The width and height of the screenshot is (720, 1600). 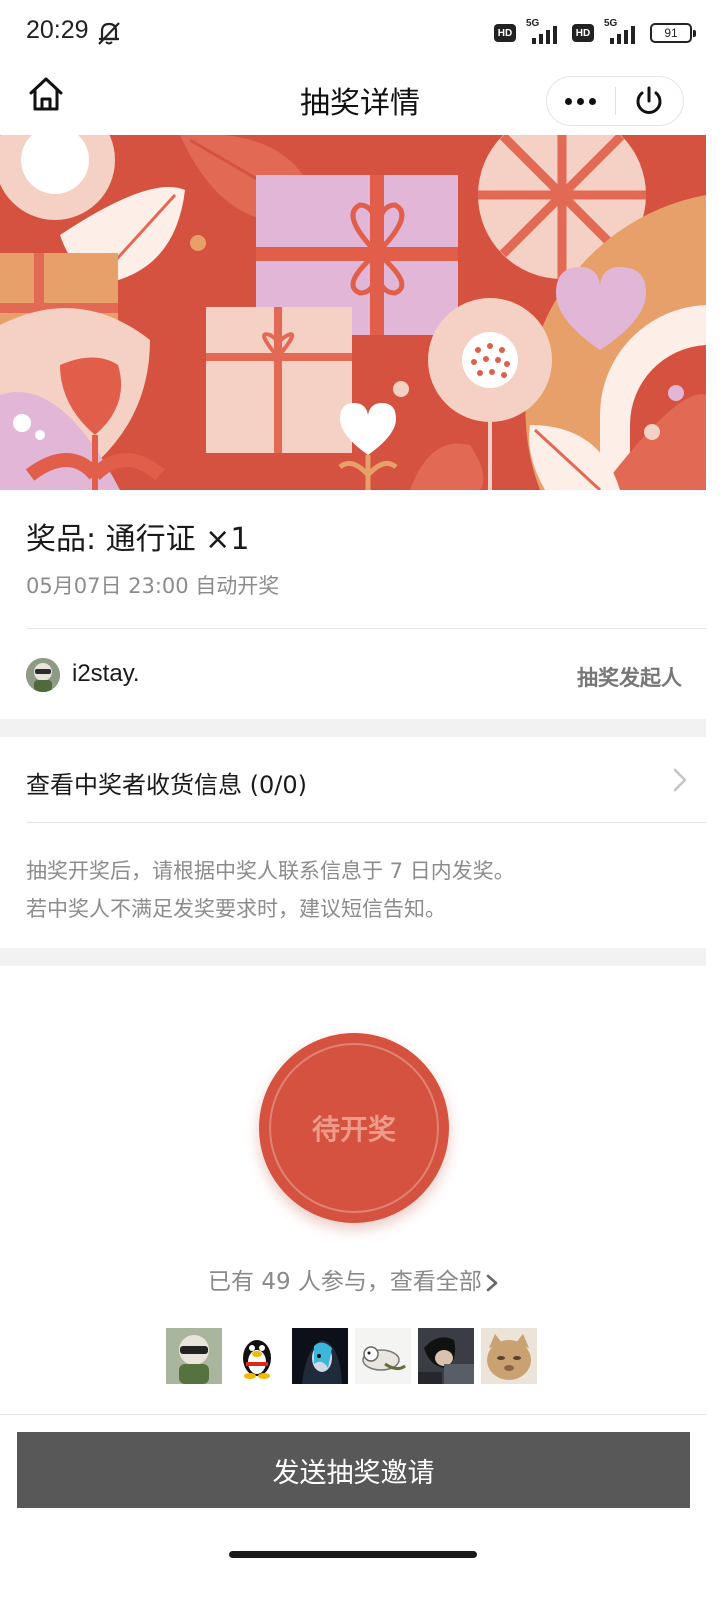 What do you see at coordinates (109, 33) in the screenshot?
I see `mute-bell-icon` at bounding box center [109, 33].